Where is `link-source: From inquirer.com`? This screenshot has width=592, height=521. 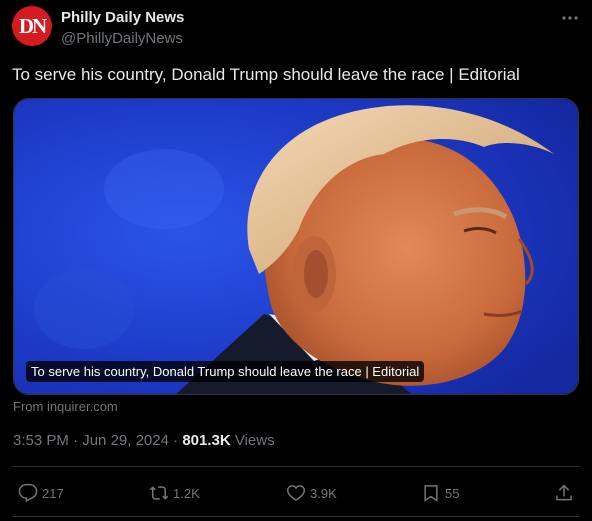 link-source: From inquirer.com is located at coordinates (65, 406).